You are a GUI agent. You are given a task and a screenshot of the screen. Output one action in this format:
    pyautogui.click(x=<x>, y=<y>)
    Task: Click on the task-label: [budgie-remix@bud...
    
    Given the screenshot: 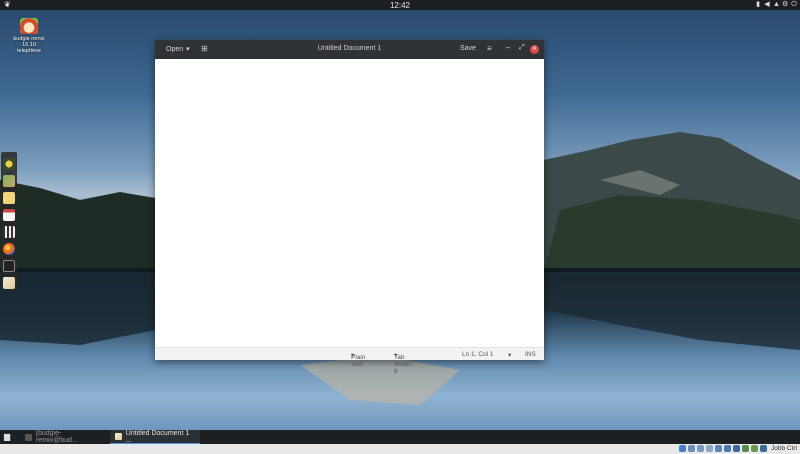 What is the action you would take?
    pyautogui.click(x=57, y=437)
    